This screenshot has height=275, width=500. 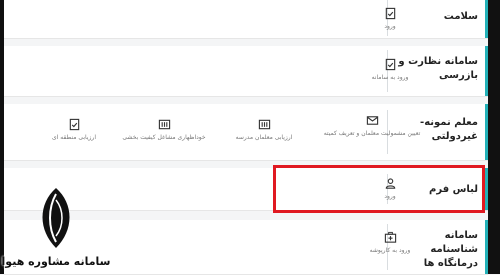 I want to click on item-label: تعیین مشمولیت معلمان و تعریف کمیته, so click(x=372, y=133).